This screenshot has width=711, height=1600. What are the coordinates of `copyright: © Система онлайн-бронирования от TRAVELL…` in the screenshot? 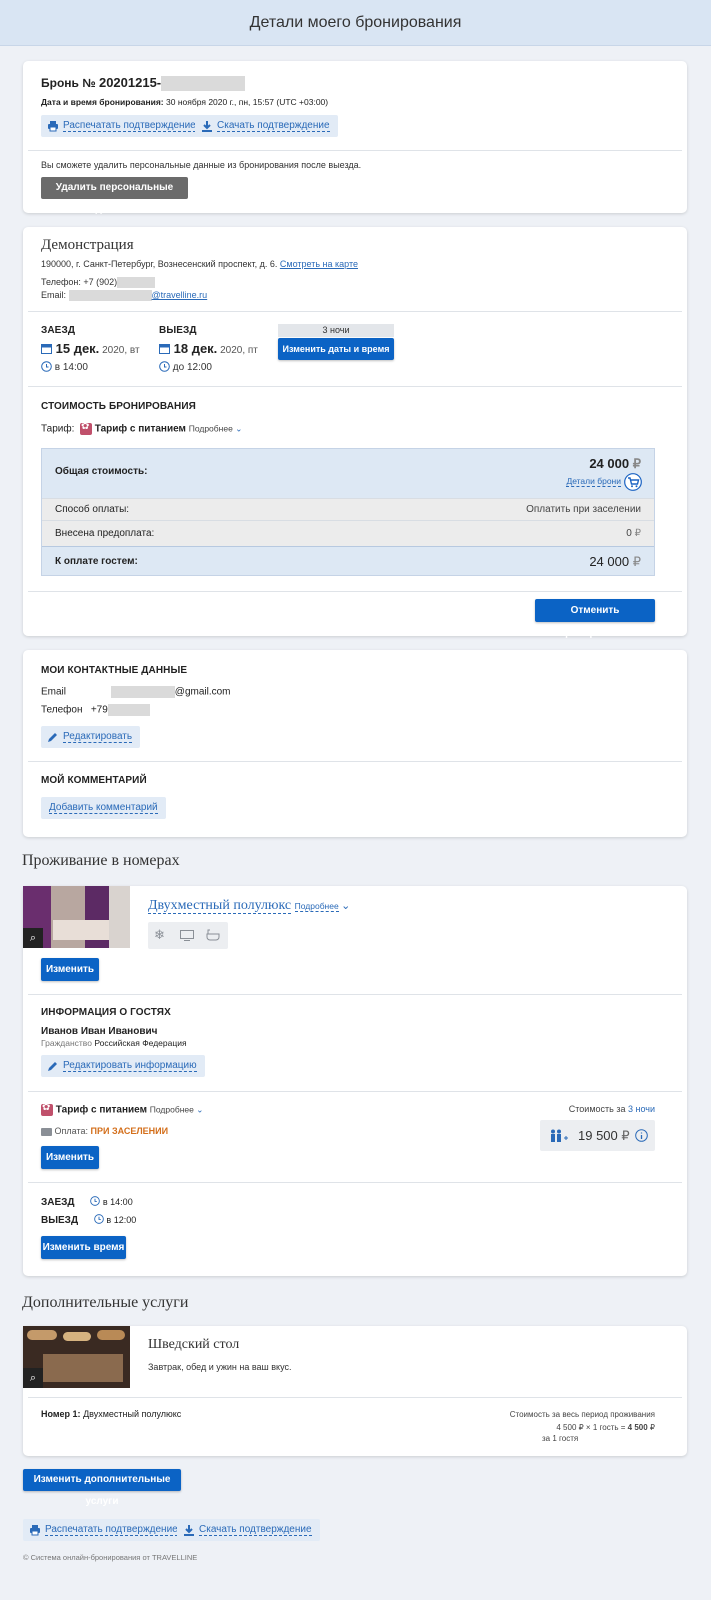 It's located at (110, 1557).